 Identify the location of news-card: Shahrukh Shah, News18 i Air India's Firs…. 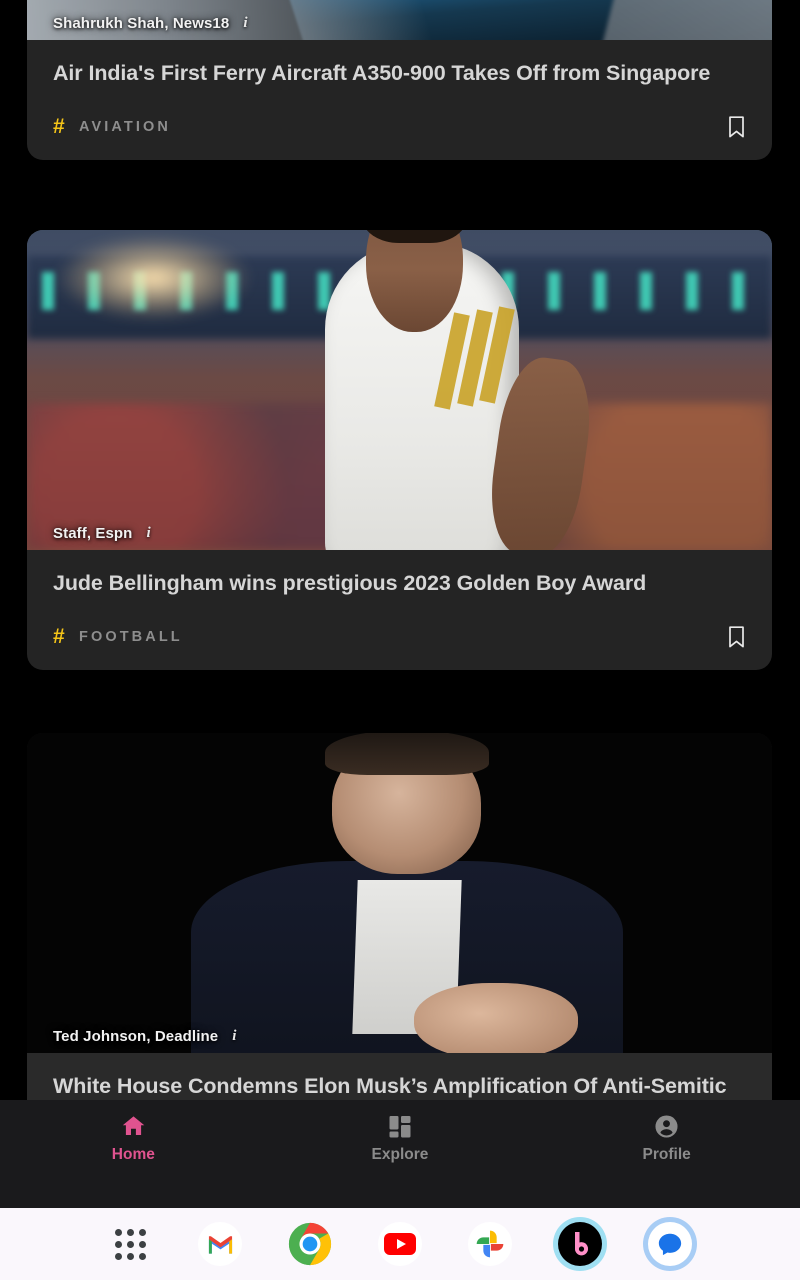
(399, 80).